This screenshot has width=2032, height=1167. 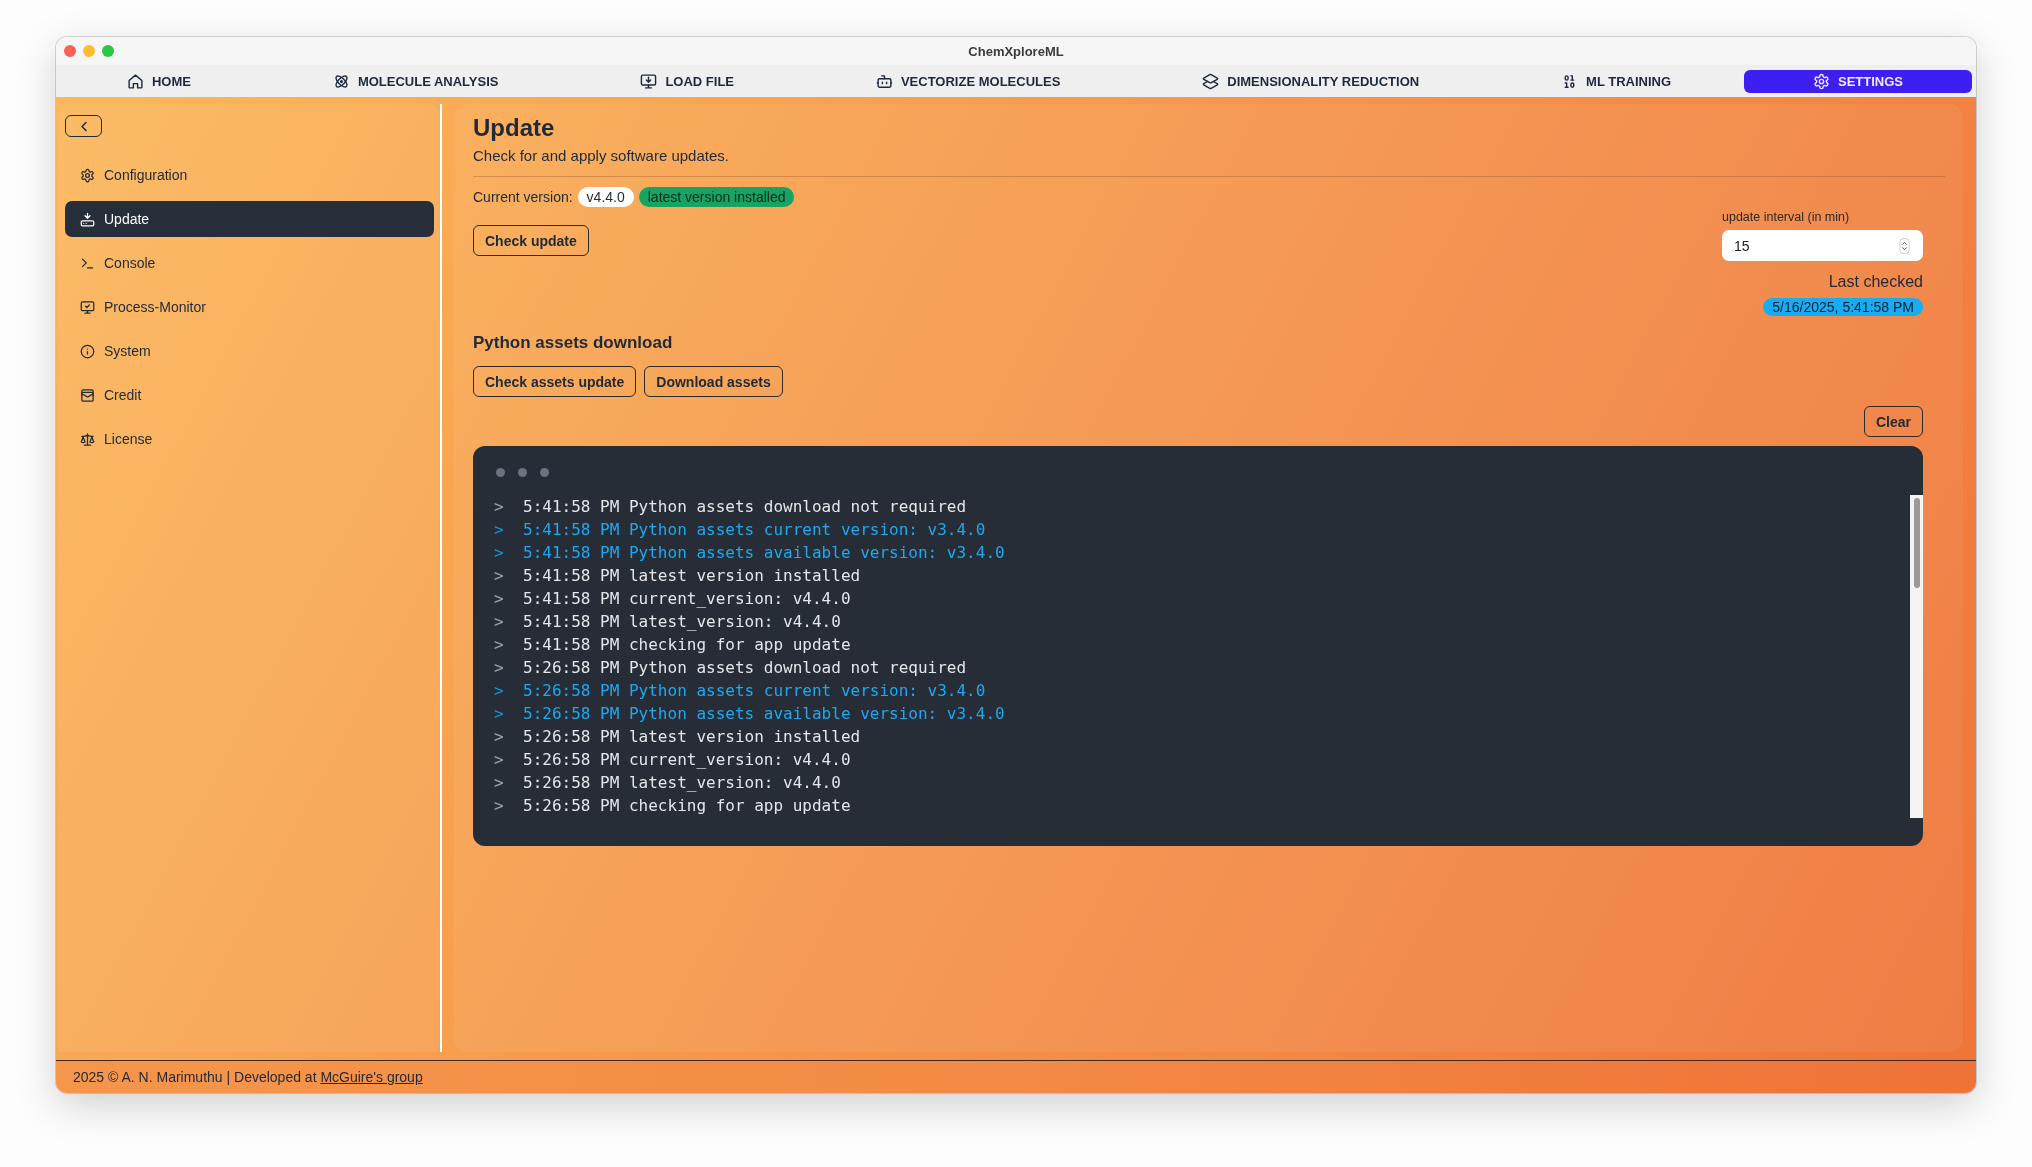 What do you see at coordinates (754, 530) in the screenshot?
I see `log-message: 5:41:58 PM Python assets current version: v3.4.0` at bounding box center [754, 530].